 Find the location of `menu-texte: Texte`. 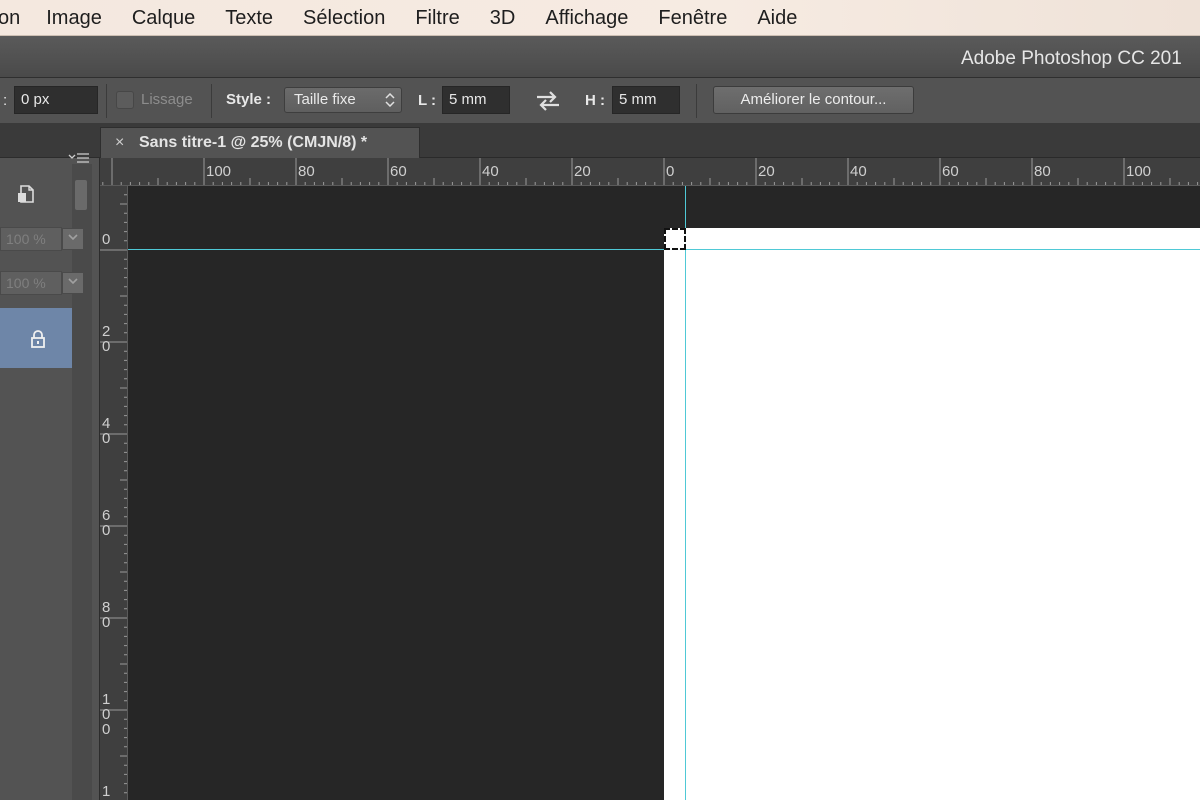

menu-texte: Texte is located at coordinates (249, 18).